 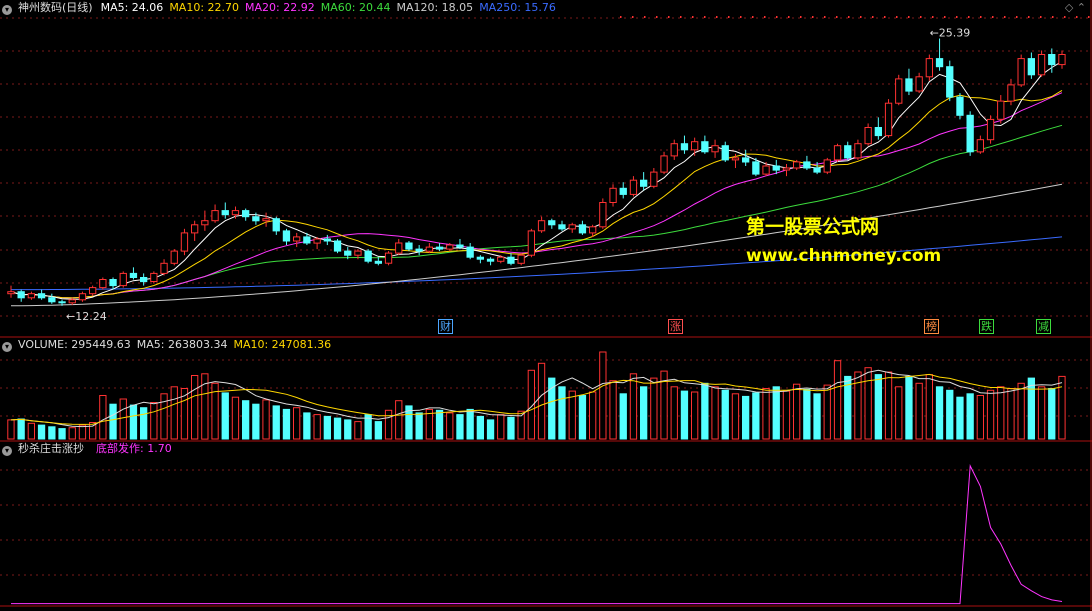 I want to click on event-marker-2: 榜, so click(x=931, y=326).